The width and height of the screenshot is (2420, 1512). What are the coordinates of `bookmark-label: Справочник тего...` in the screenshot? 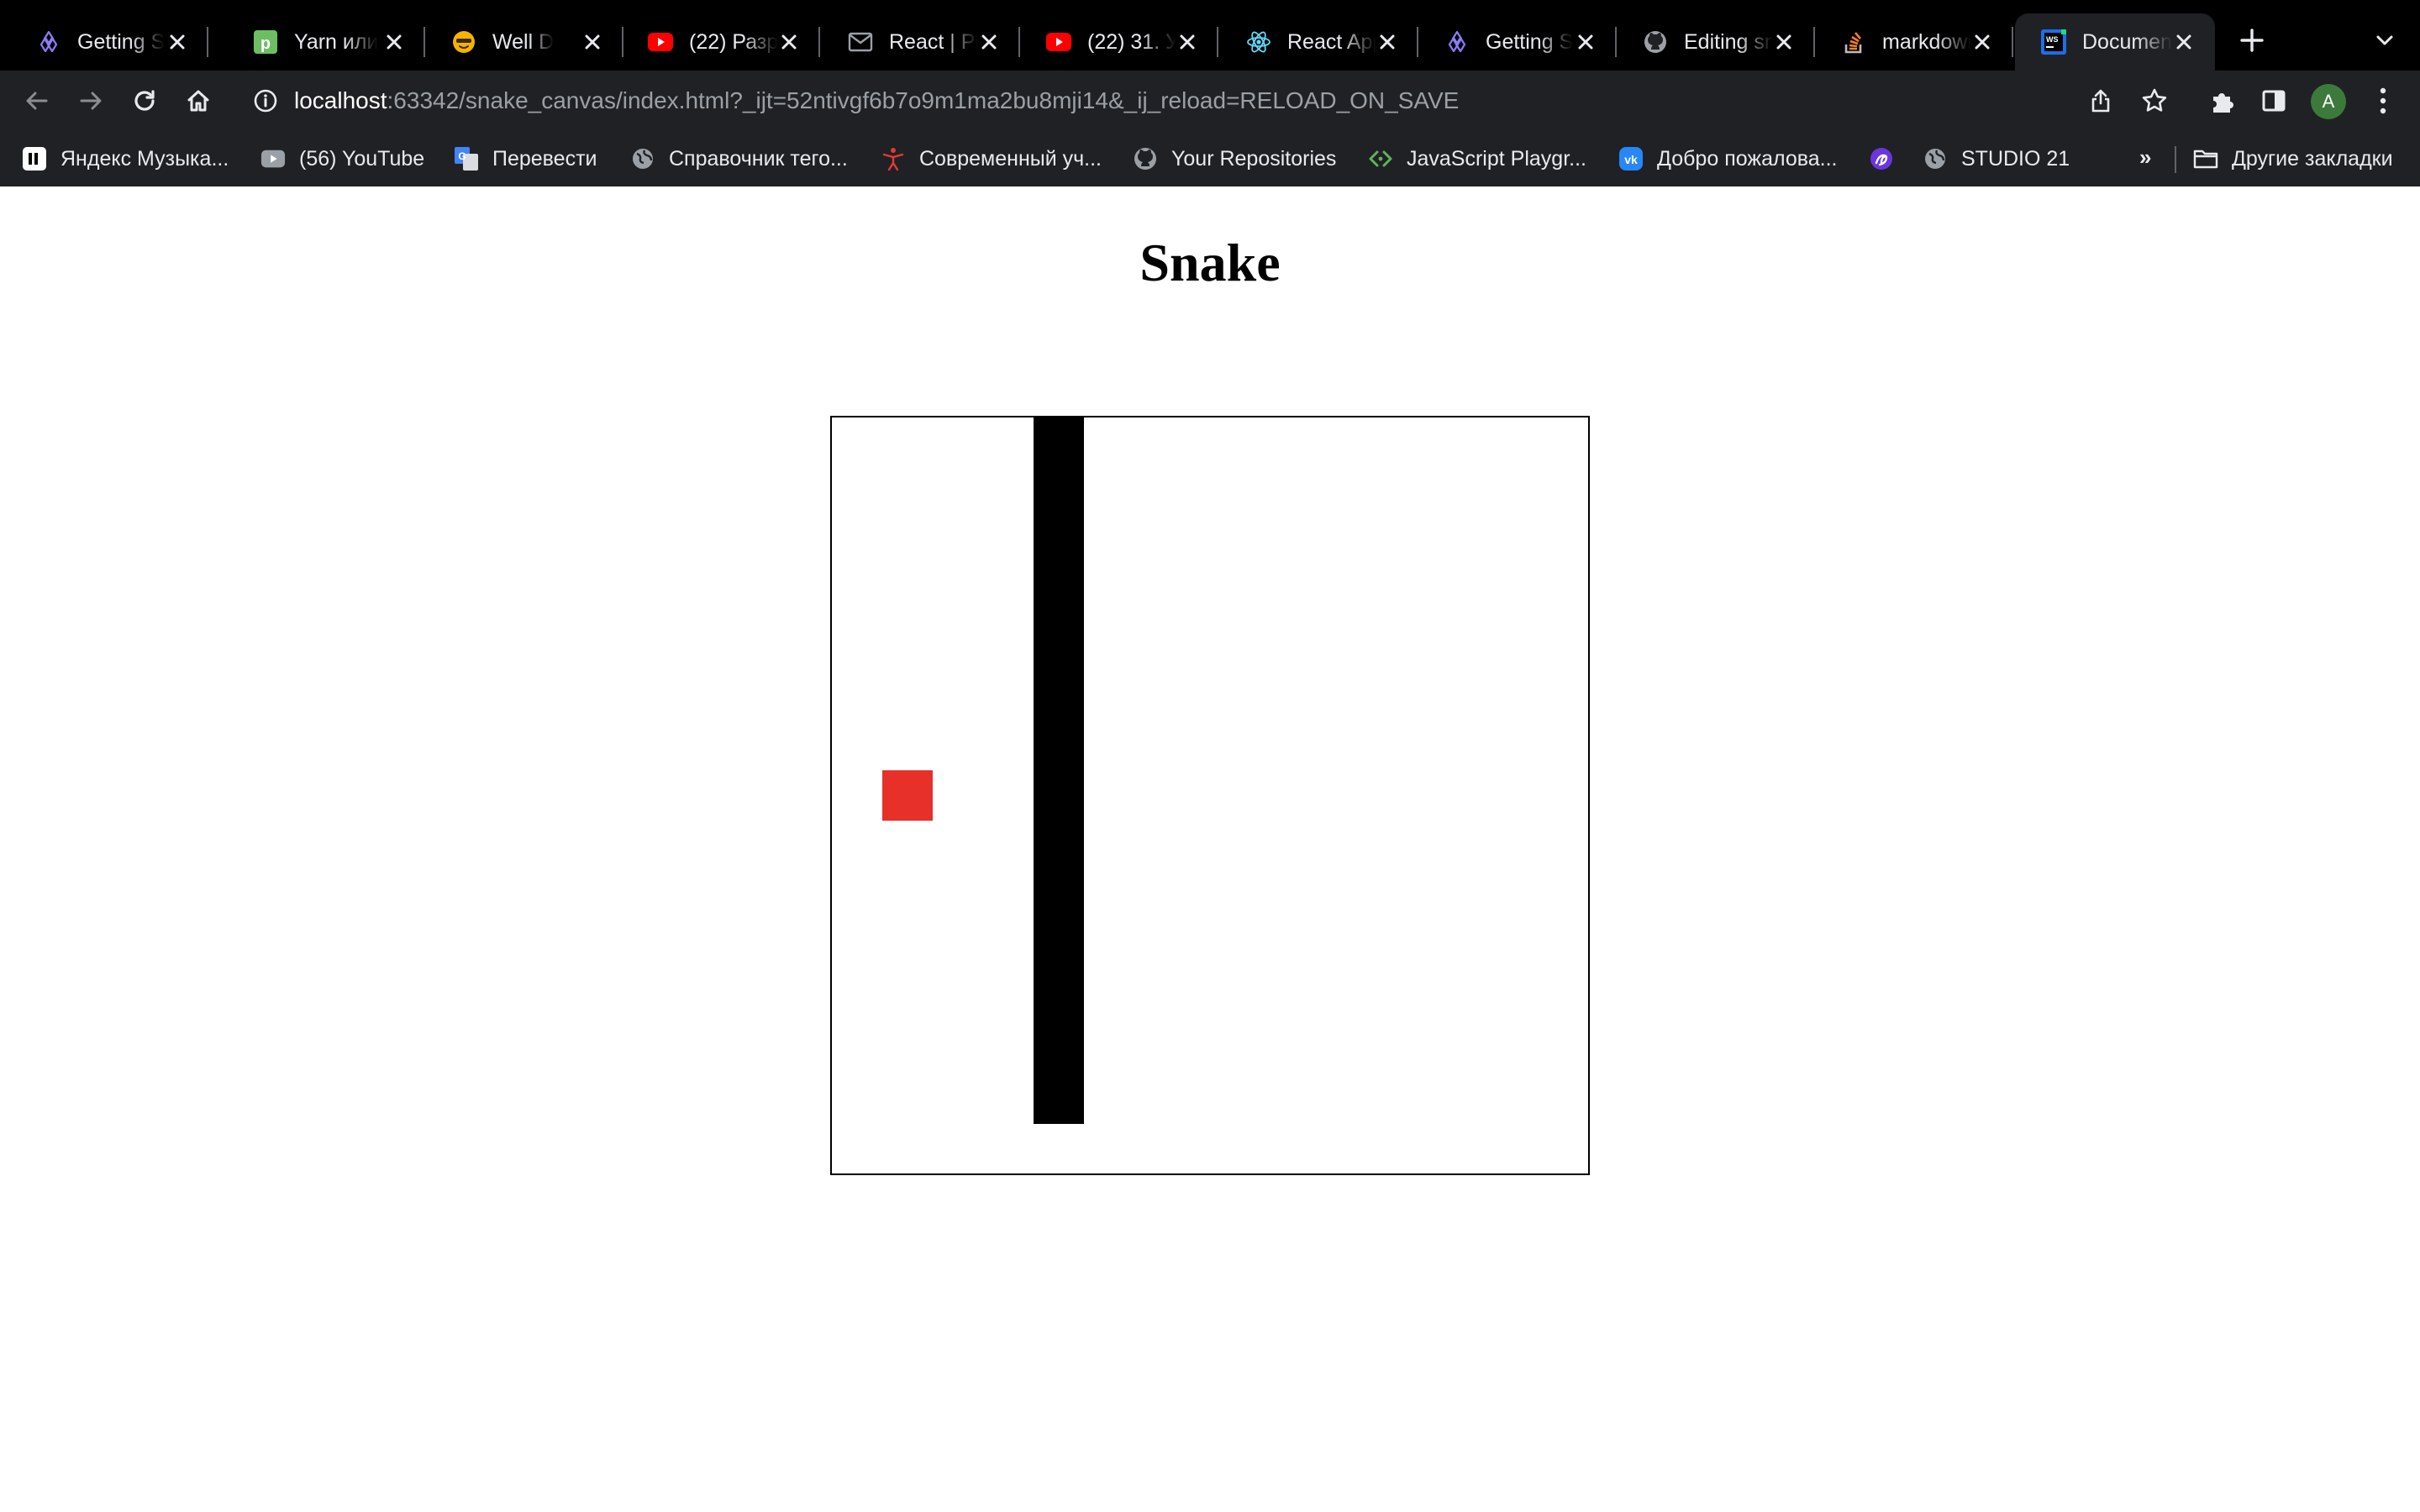 It's located at (758, 158).